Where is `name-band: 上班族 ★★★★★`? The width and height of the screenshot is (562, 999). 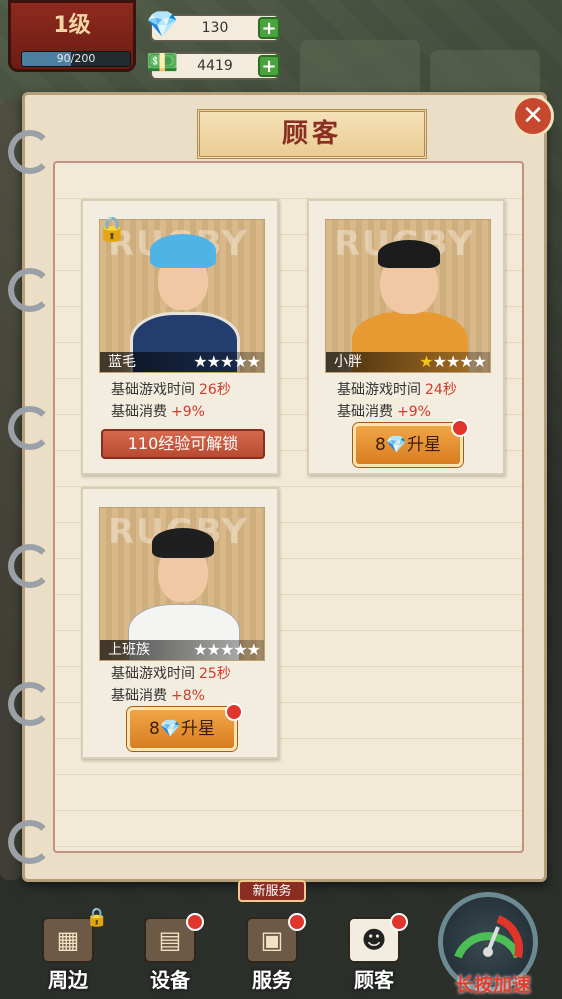
name-band: 上班族 ★★★★★ is located at coordinates (182, 650).